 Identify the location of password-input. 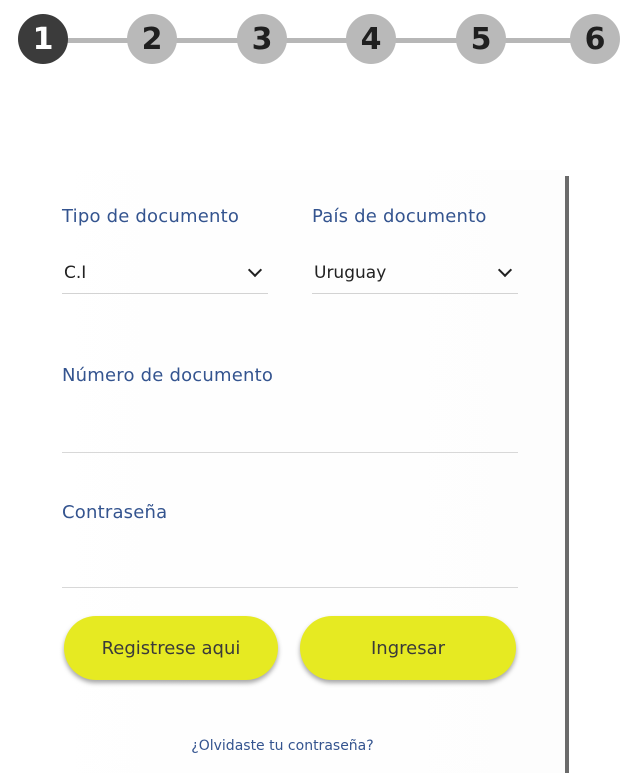
(290, 568).